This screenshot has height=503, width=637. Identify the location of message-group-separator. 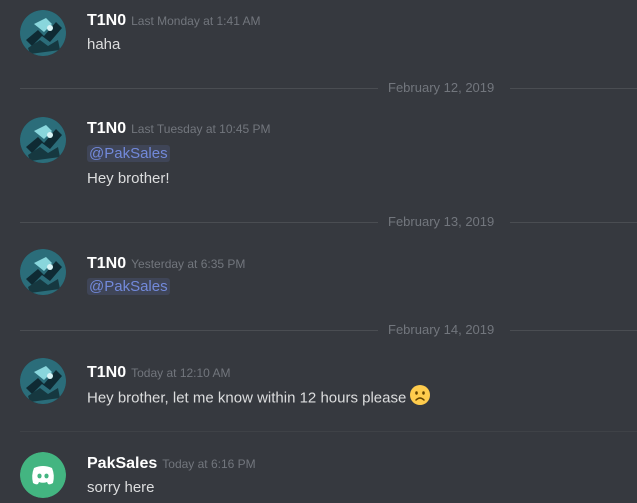
(328, 431).